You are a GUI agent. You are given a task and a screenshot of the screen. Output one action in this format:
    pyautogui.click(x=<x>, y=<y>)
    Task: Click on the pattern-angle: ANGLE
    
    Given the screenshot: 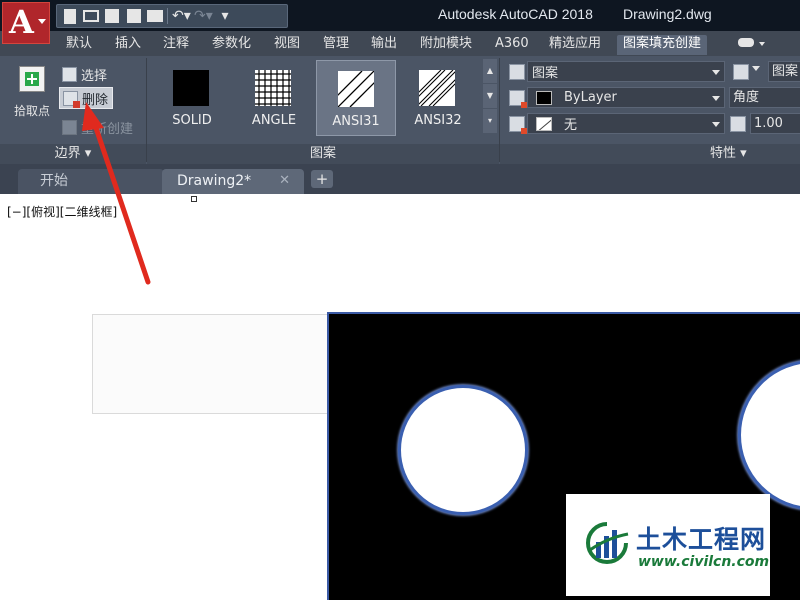 What is the action you would take?
    pyautogui.click(x=274, y=98)
    